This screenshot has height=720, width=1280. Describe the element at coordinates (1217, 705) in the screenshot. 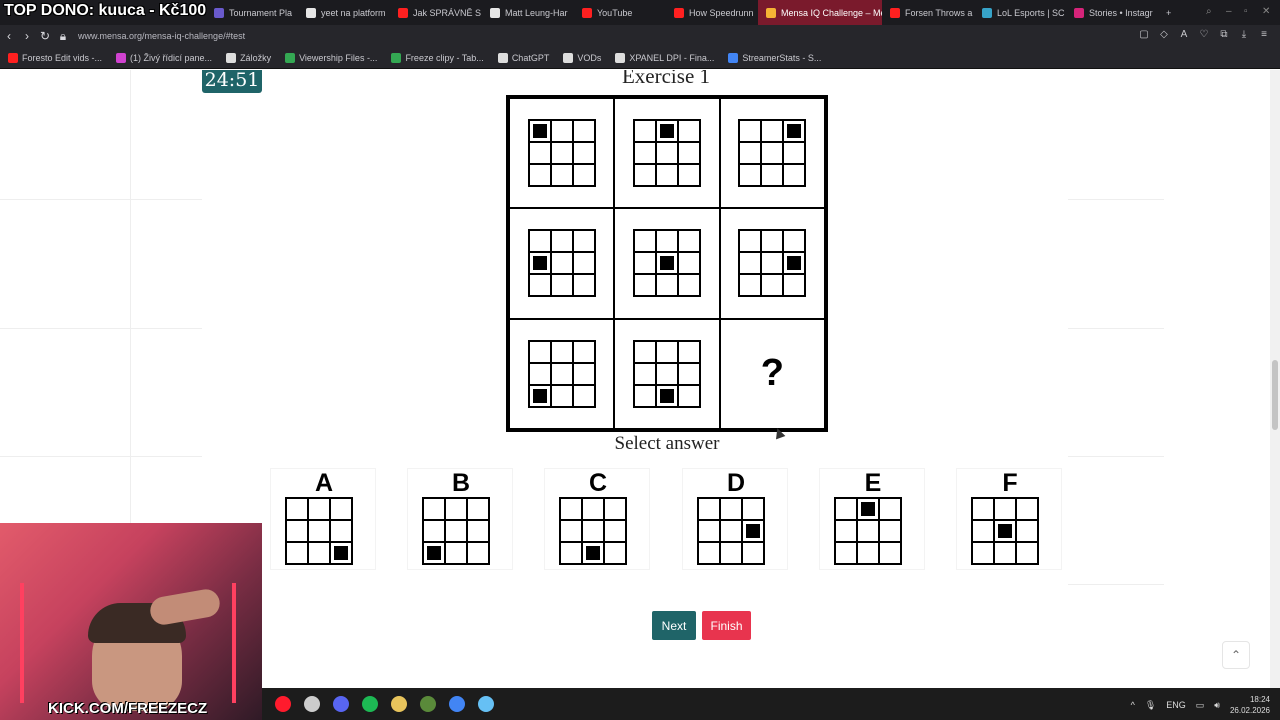

I see `volume-icon: 🔊︎` at that location.